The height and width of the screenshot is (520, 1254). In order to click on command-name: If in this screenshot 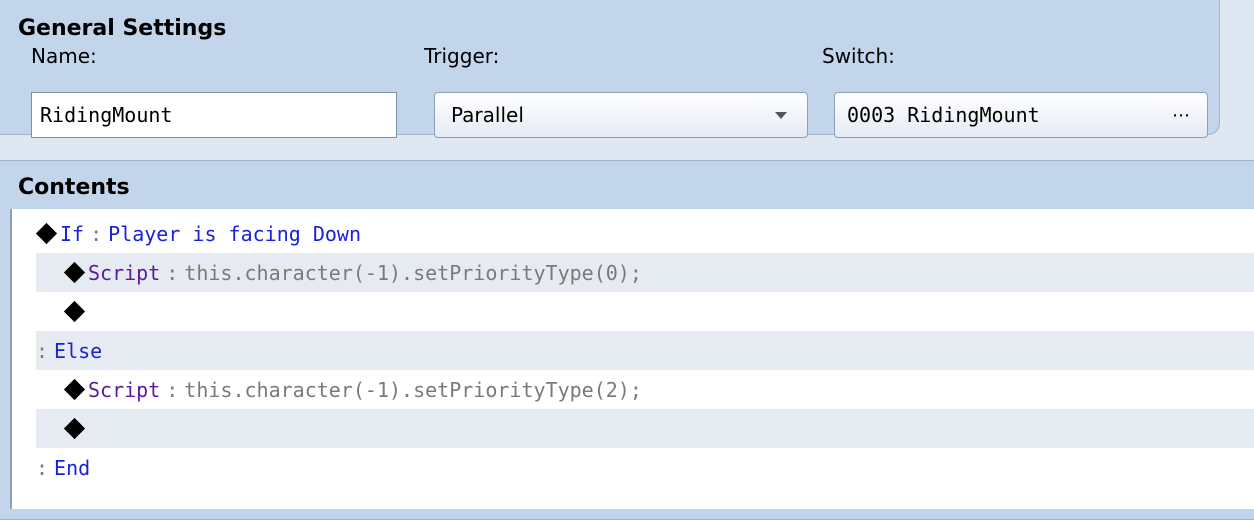, I will do `click(72, 233)`.